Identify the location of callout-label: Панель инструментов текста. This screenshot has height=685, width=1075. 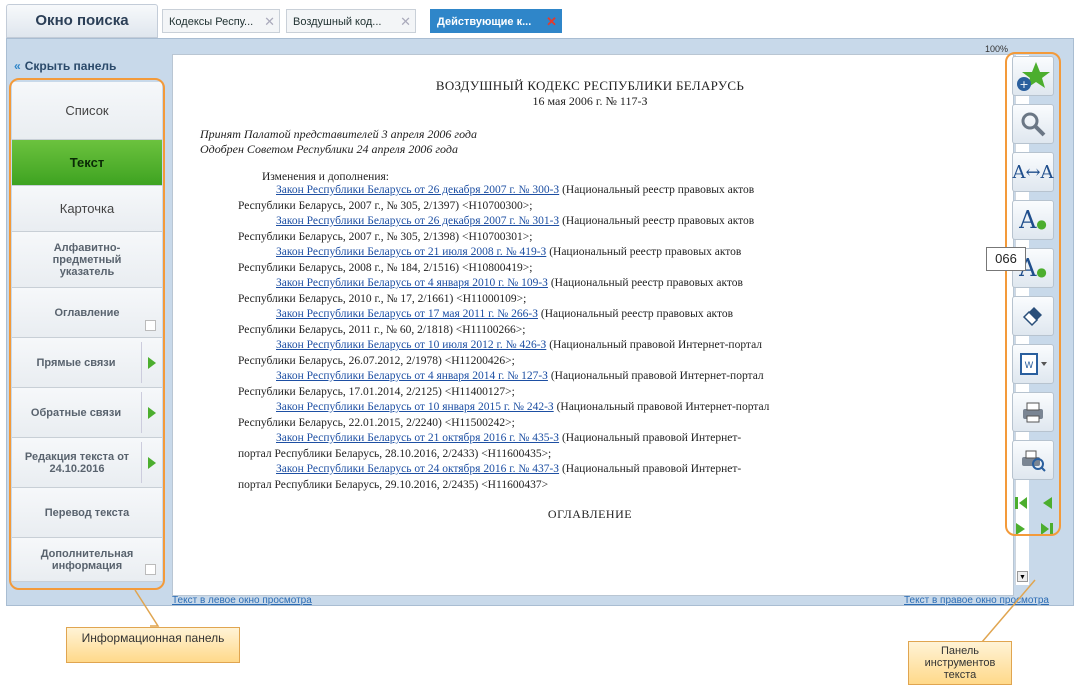
(960, 663).